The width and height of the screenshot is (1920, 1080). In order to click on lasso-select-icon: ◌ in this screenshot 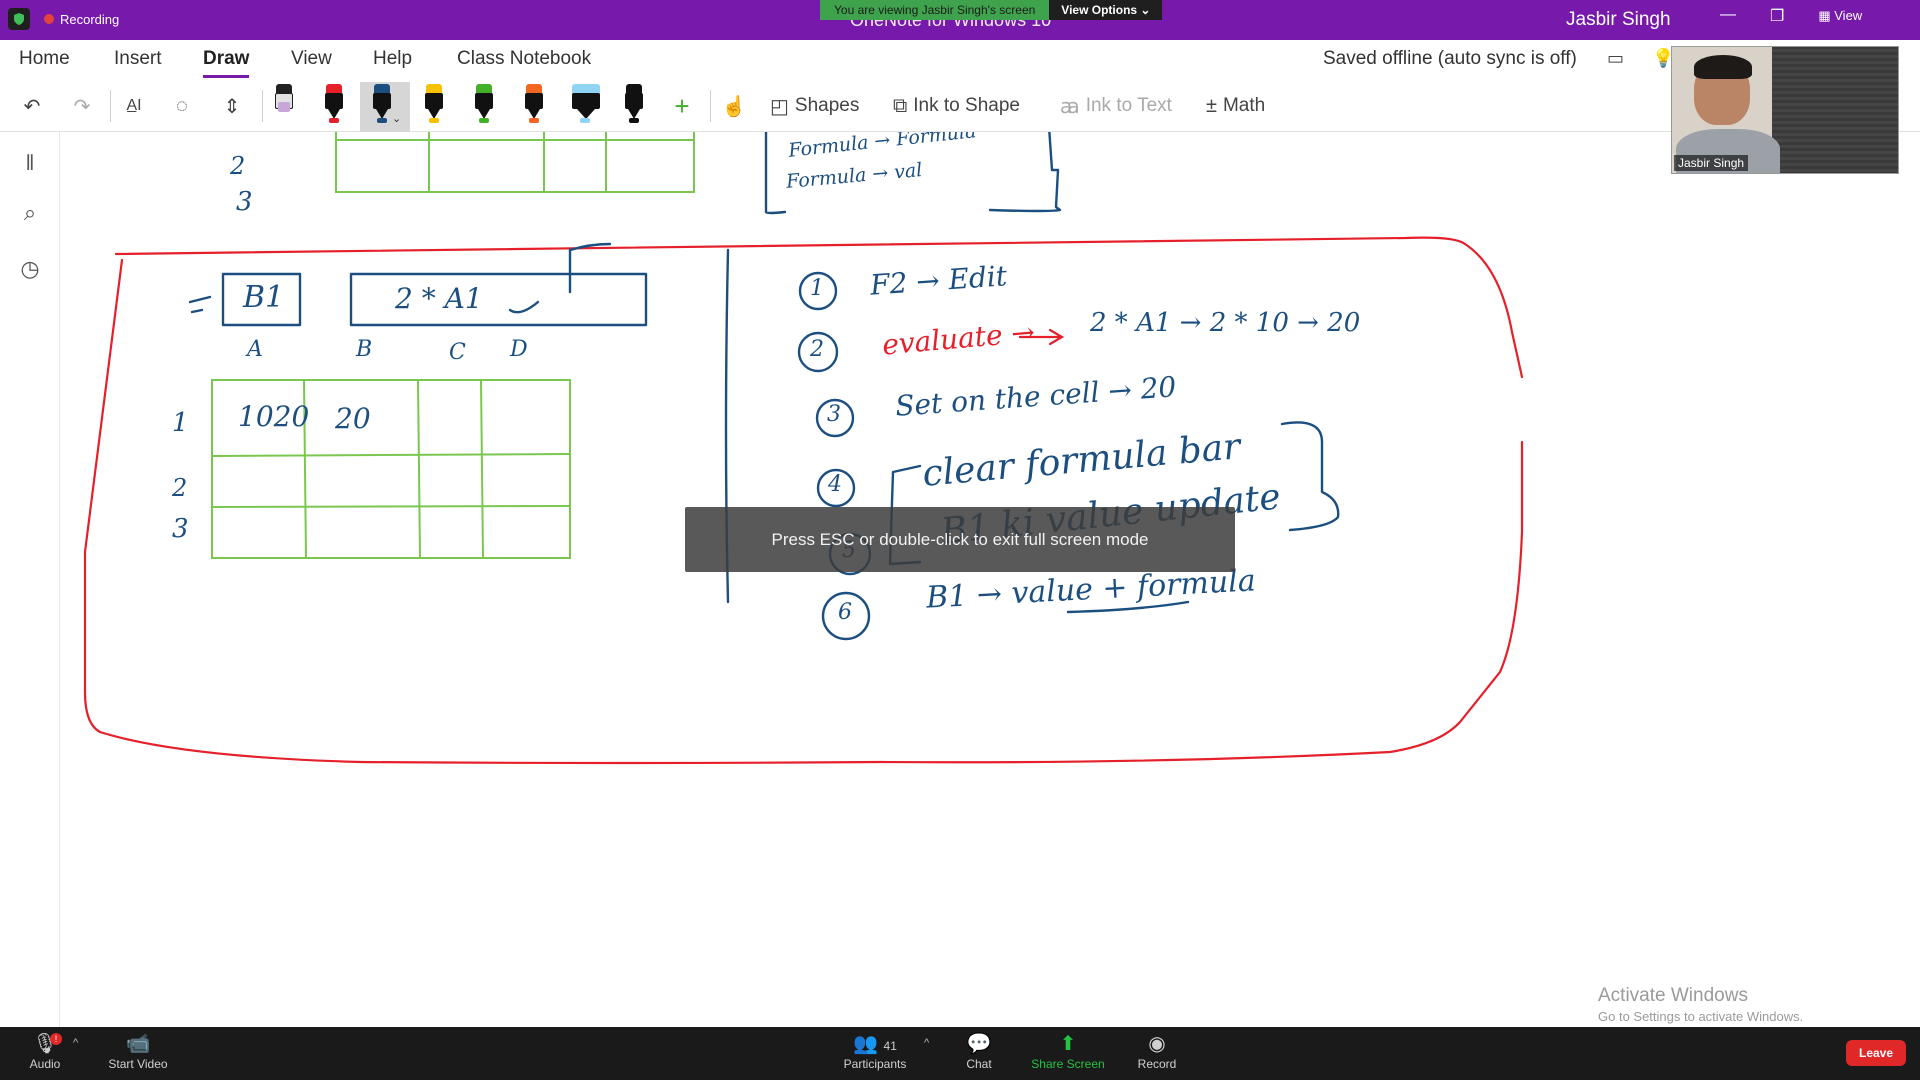, I will do `click(182, 106)`.